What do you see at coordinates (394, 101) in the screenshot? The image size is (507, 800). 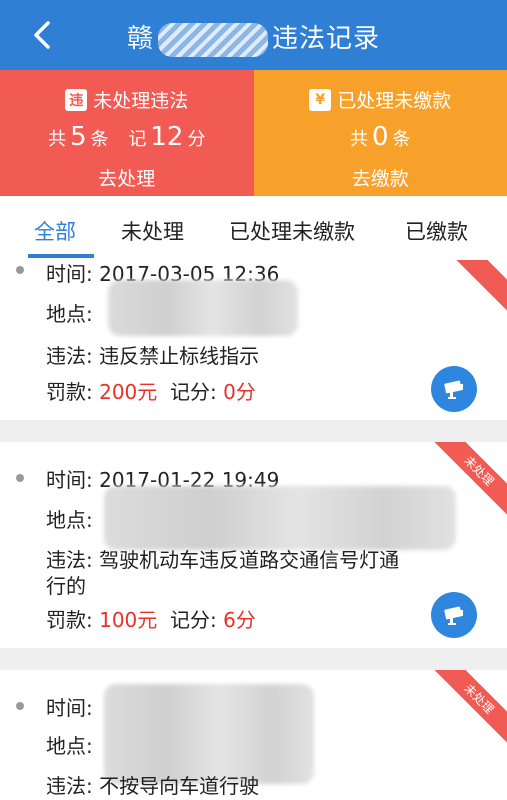 I see `unpaid-title: 已处理未缴款` at bounding box center [394, 101].